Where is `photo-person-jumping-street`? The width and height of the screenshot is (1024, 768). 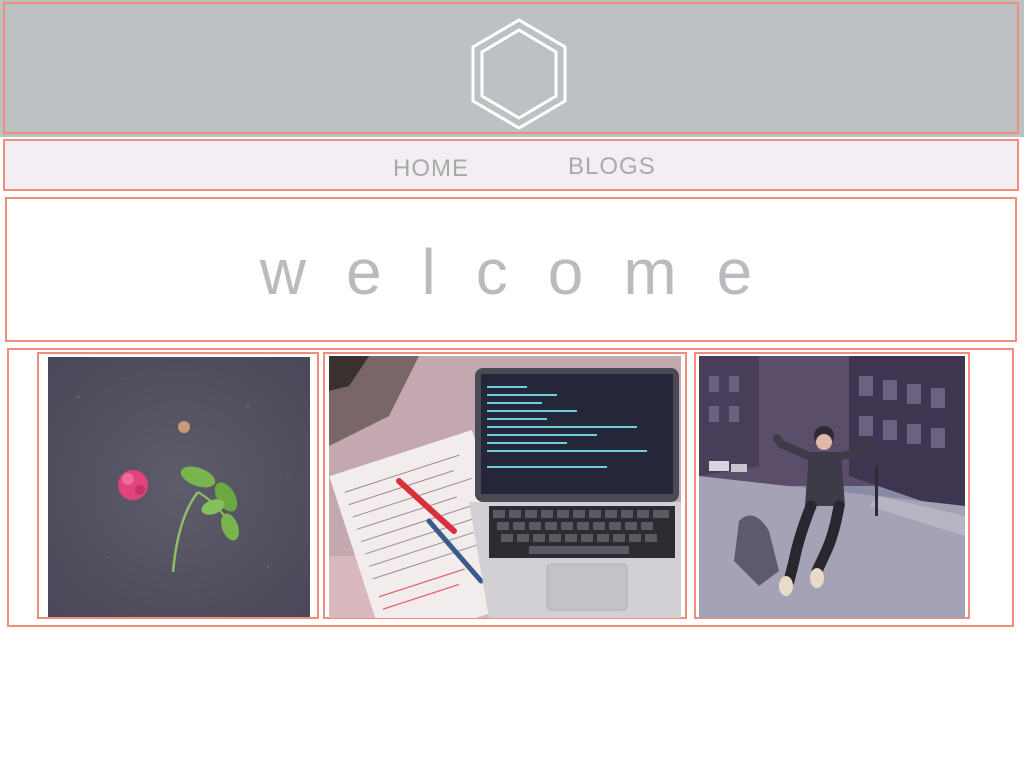 photo-person-jumping-street is located at coordinates (832, 487).